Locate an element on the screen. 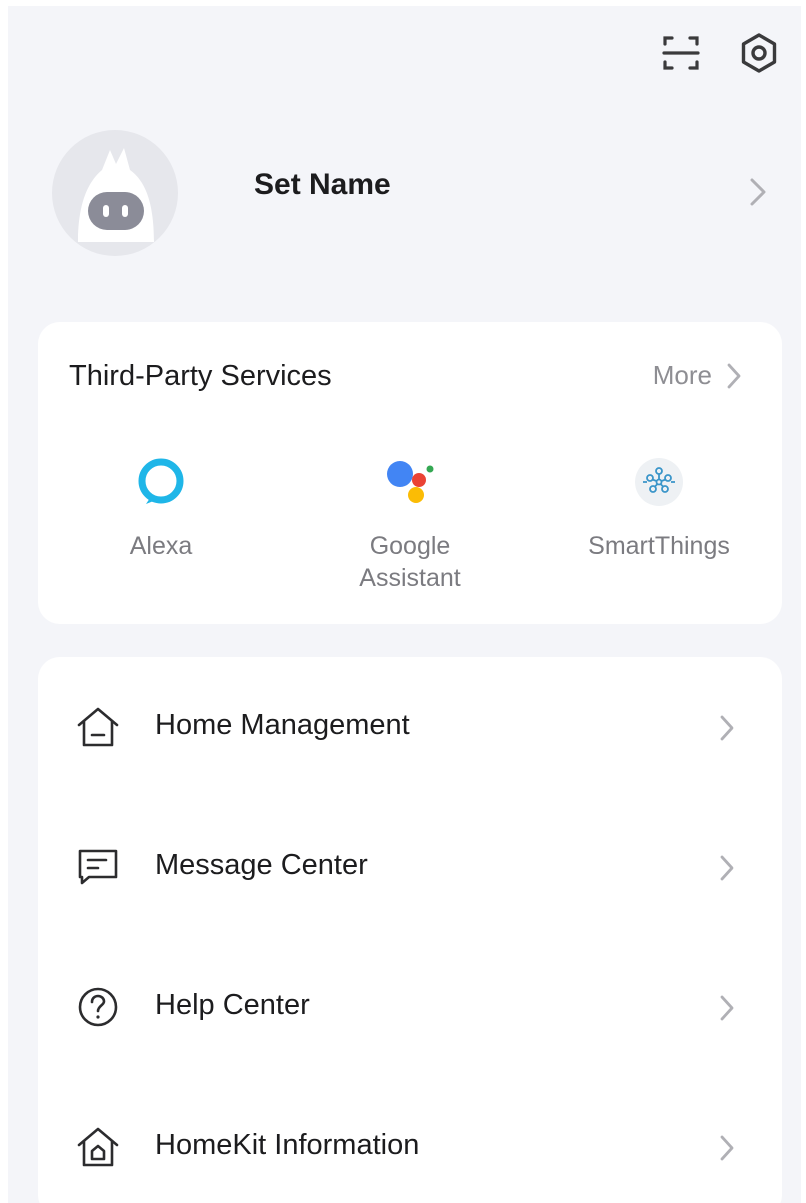 This screenshot has height=1203, width=806. service-label: Alexa is located at coordinates (161, 546).